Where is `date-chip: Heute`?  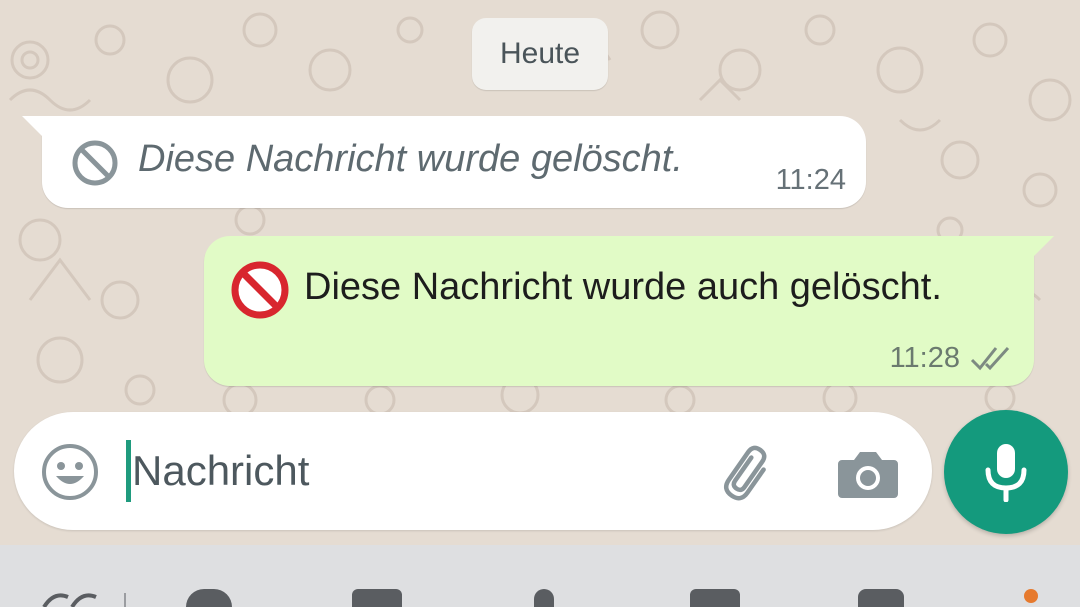
date-chip: Heute is located at coordinates (540, 54).